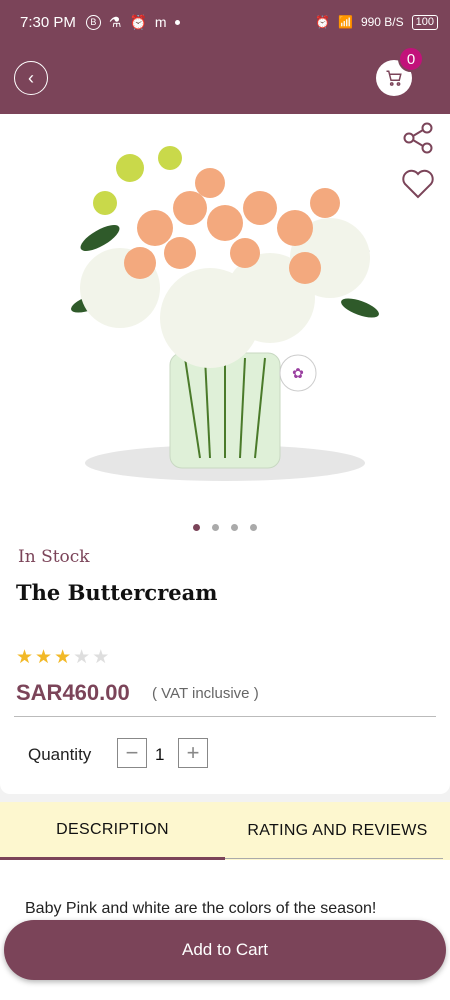  I want to click on m-icon: m, so click(160, 22).